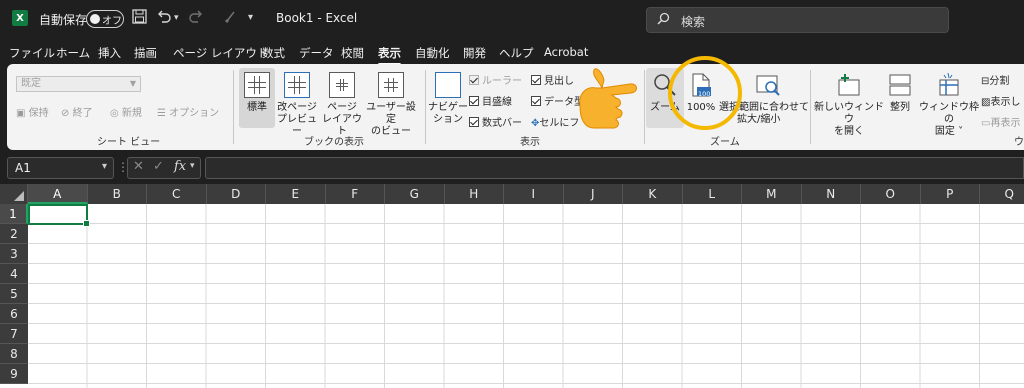  I want to click on row-header: 7, so click(14, 334).